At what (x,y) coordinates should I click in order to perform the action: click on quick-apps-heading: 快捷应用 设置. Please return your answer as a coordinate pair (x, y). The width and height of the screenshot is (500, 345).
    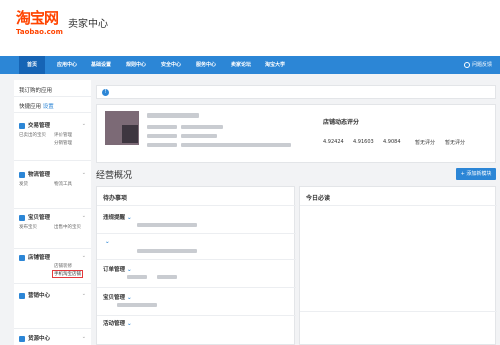
    Looking at the image, I should click on (36, 106).